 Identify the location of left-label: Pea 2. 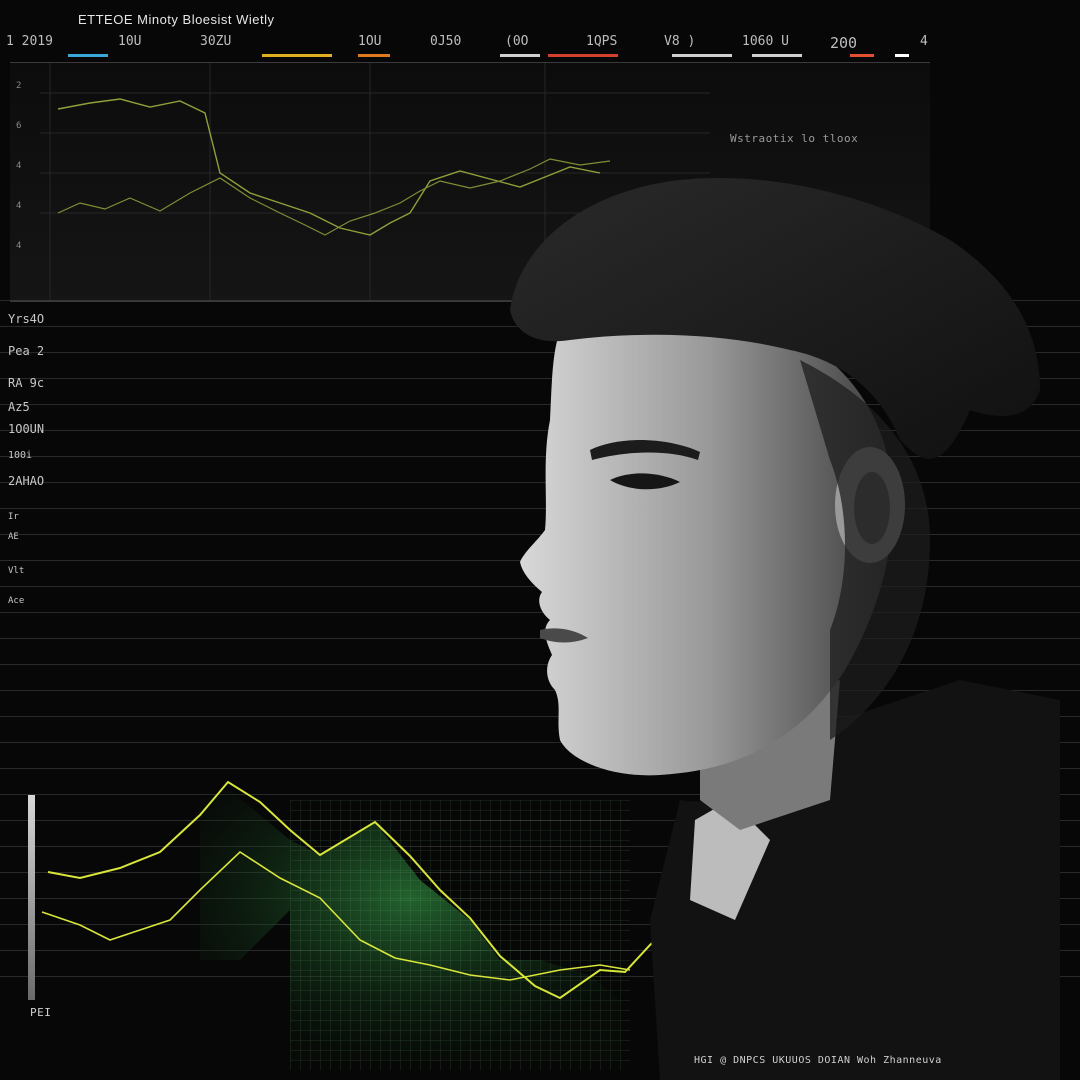
(26, 351).